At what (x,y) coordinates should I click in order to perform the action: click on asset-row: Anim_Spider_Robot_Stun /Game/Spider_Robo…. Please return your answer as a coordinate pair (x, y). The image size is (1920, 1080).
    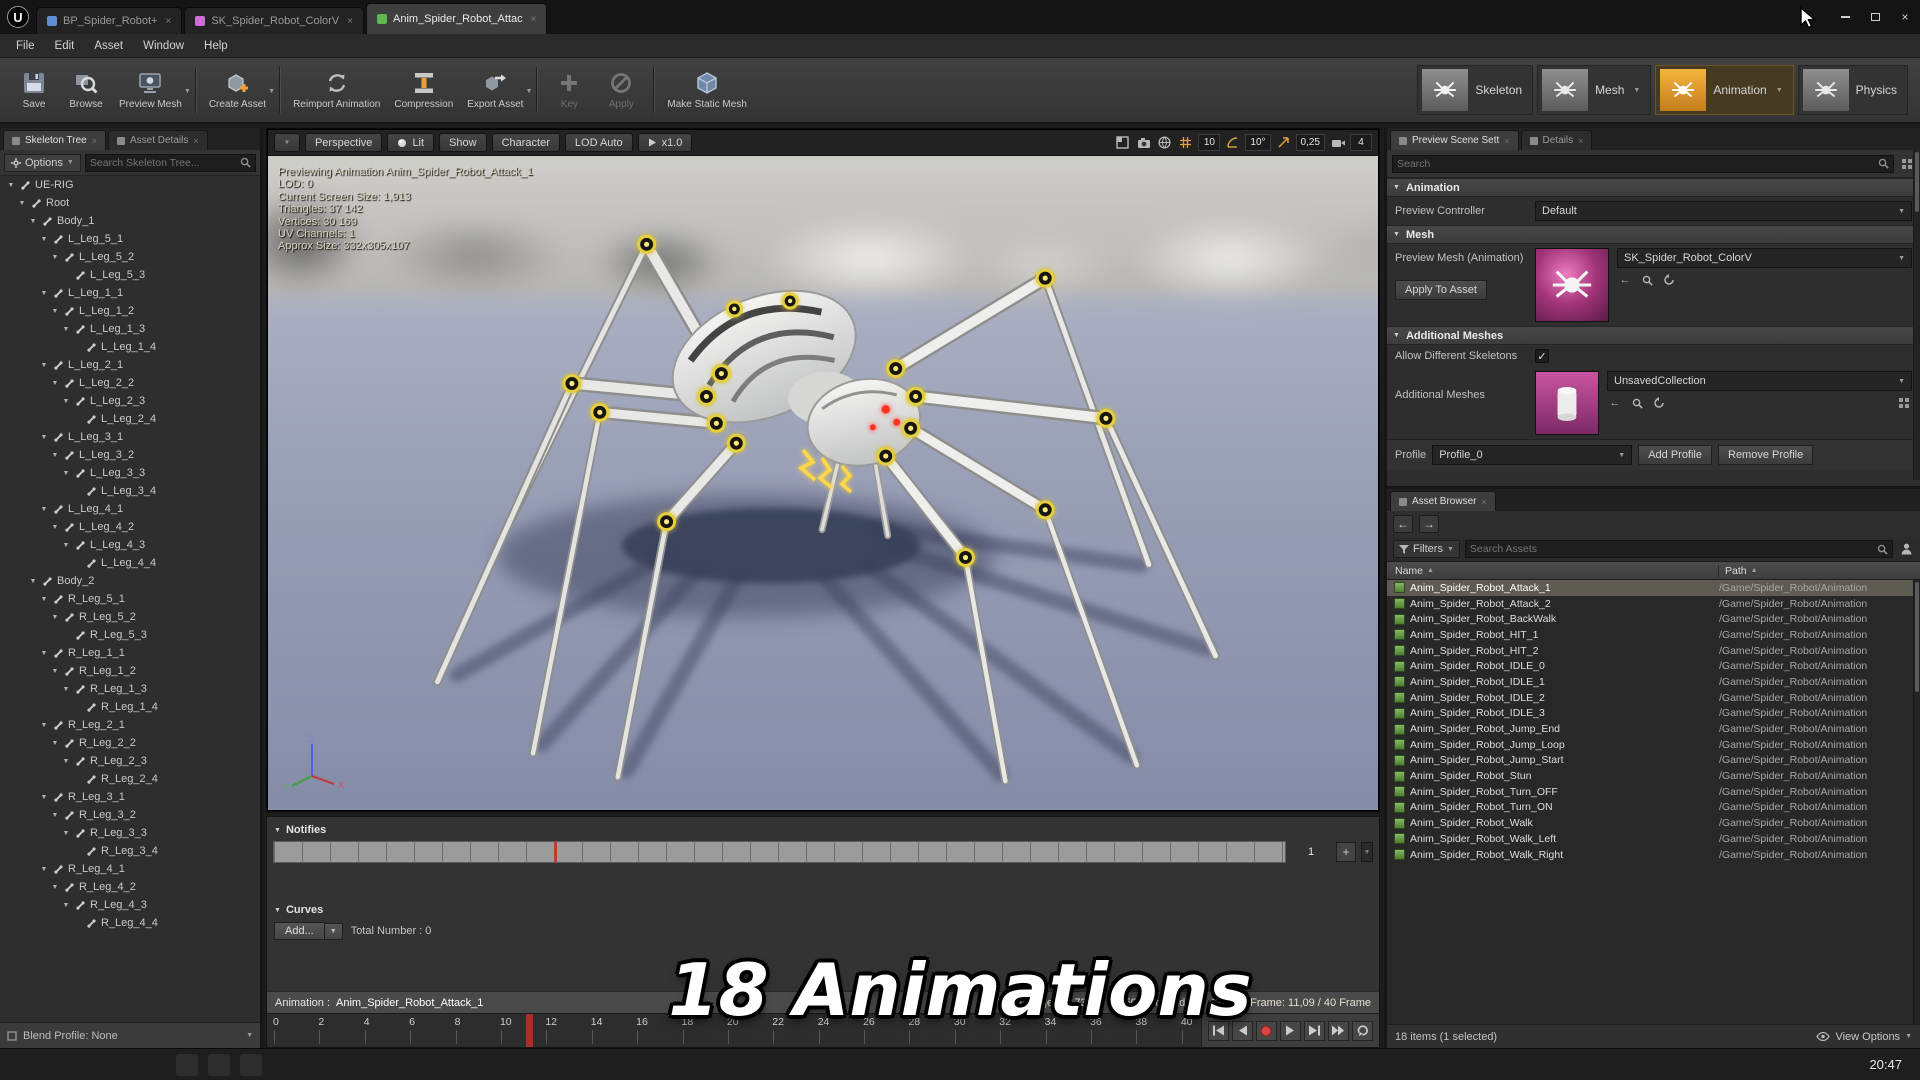
    Looking at the image, I should click on (1650, 776).